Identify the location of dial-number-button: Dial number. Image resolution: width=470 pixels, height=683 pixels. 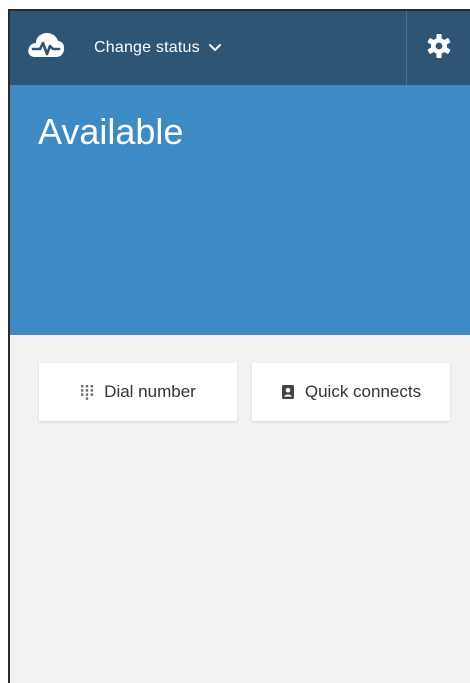
(138, 392).